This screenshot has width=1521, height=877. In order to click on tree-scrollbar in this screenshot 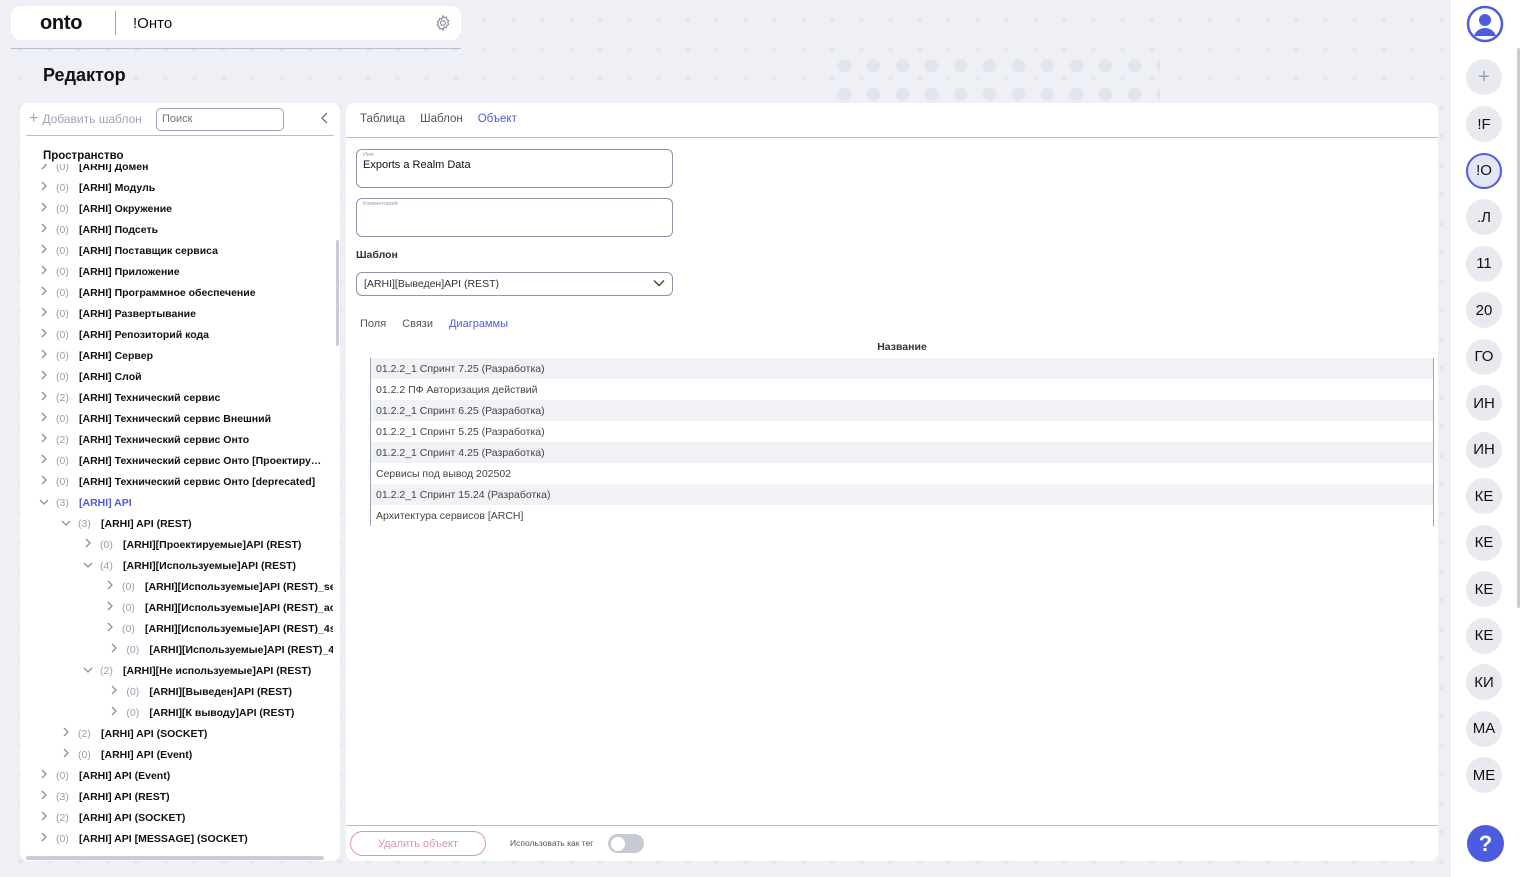, I will do `click(337, 293)`.